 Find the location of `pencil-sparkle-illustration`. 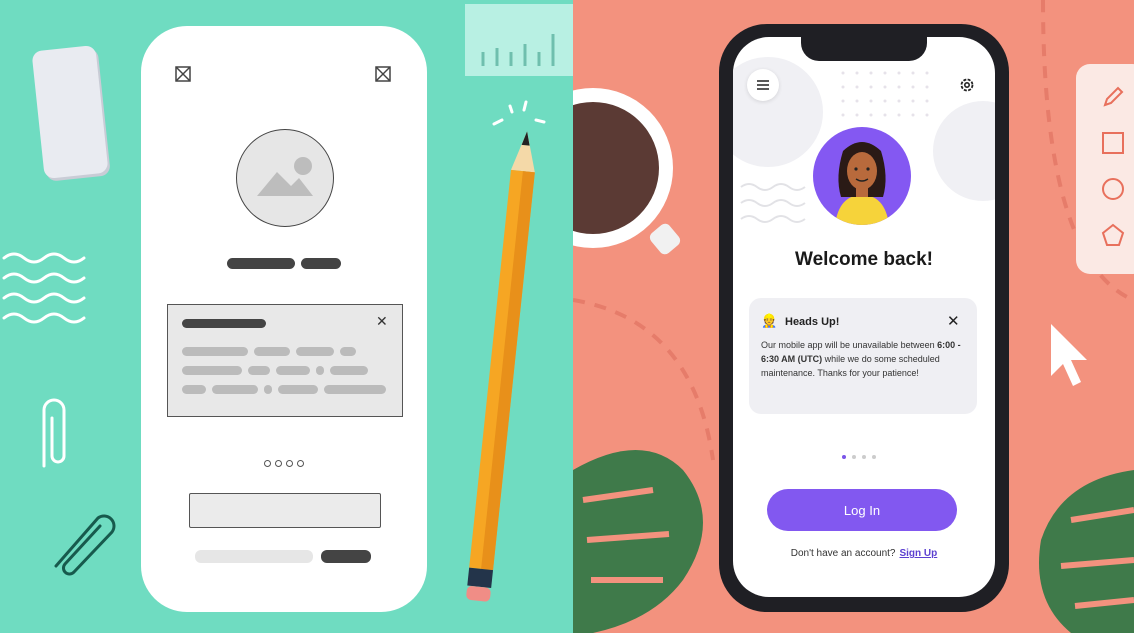

pencil-sparkle-illustration is located at coordinates (520, 118).